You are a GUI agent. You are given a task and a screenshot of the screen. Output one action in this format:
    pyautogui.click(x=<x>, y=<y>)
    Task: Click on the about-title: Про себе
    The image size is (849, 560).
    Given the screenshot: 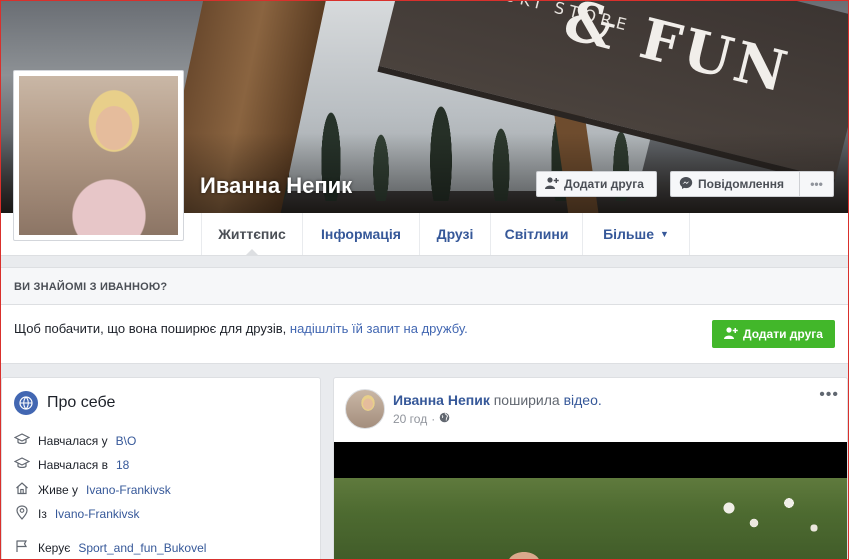 What is the action you would take?
    pyautogui.click(x=64, y=403)
    